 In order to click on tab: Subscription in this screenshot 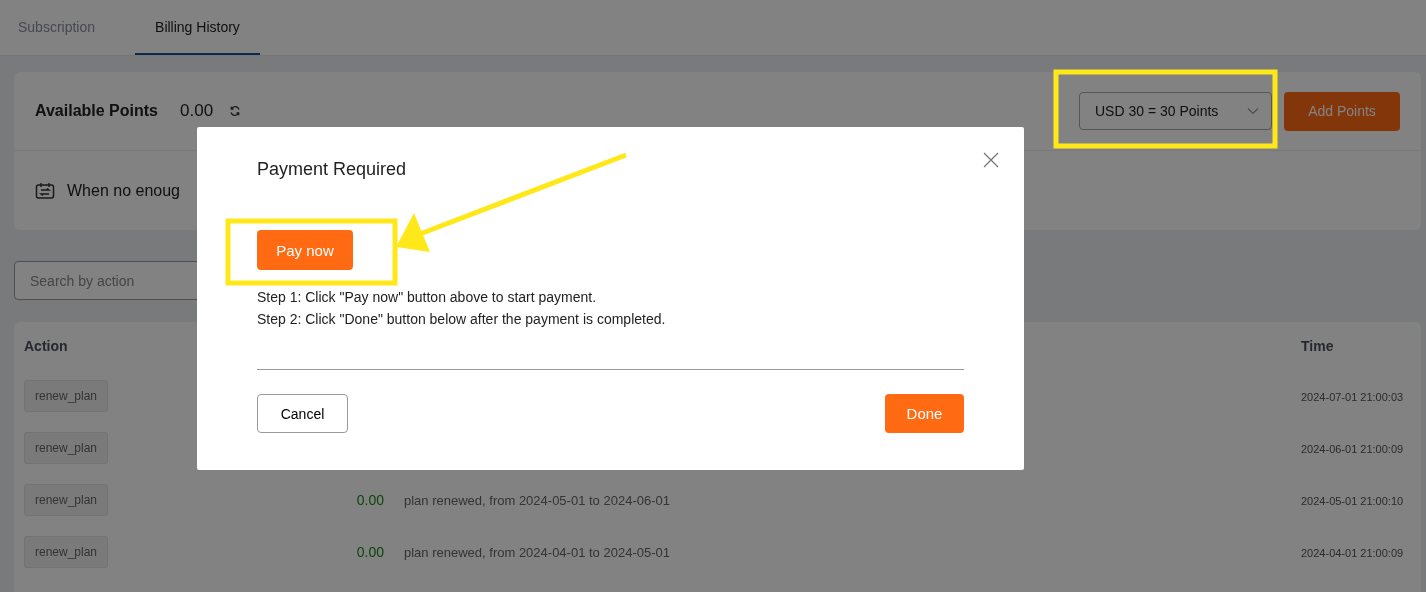, I will do `click(57, 27)`.